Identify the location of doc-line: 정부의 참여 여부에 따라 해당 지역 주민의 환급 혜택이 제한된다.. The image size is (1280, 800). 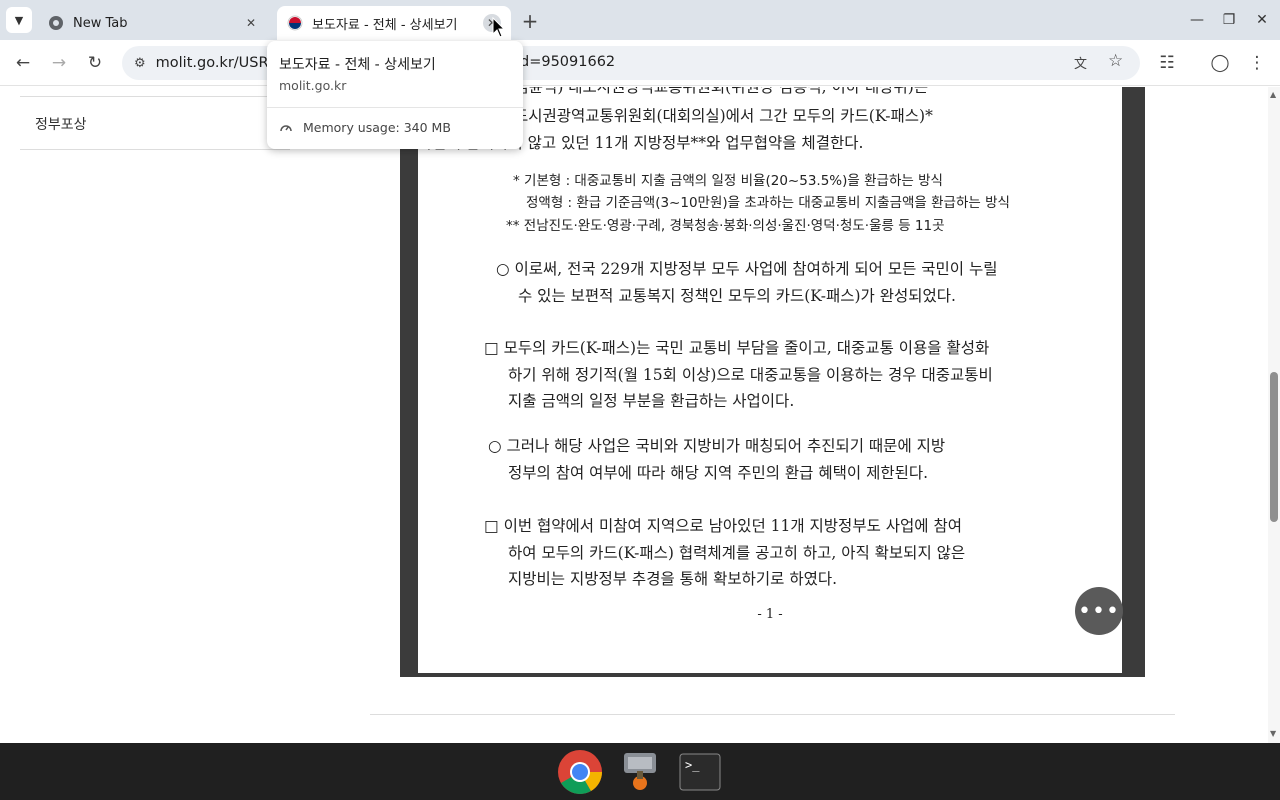
(718, 473).